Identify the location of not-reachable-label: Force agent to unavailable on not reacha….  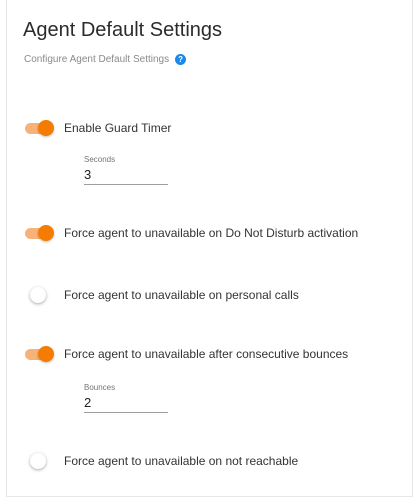
(181, 461).